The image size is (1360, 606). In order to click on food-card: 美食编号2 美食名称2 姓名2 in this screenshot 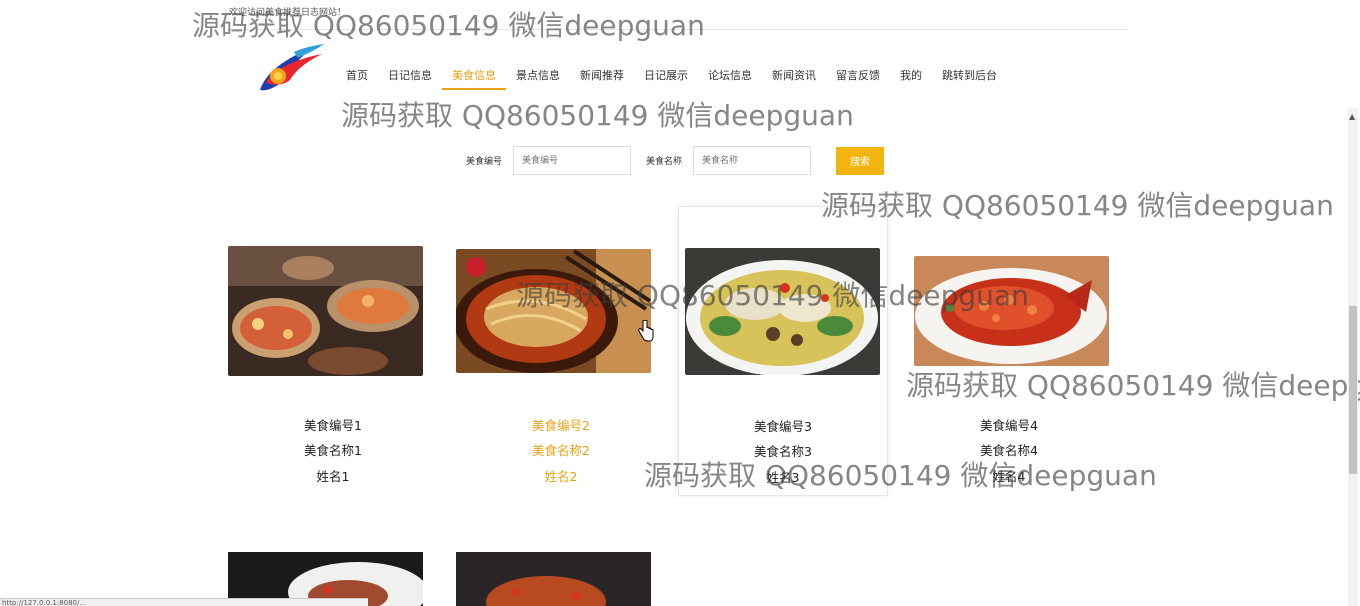, I will do `click(561, 351)`.